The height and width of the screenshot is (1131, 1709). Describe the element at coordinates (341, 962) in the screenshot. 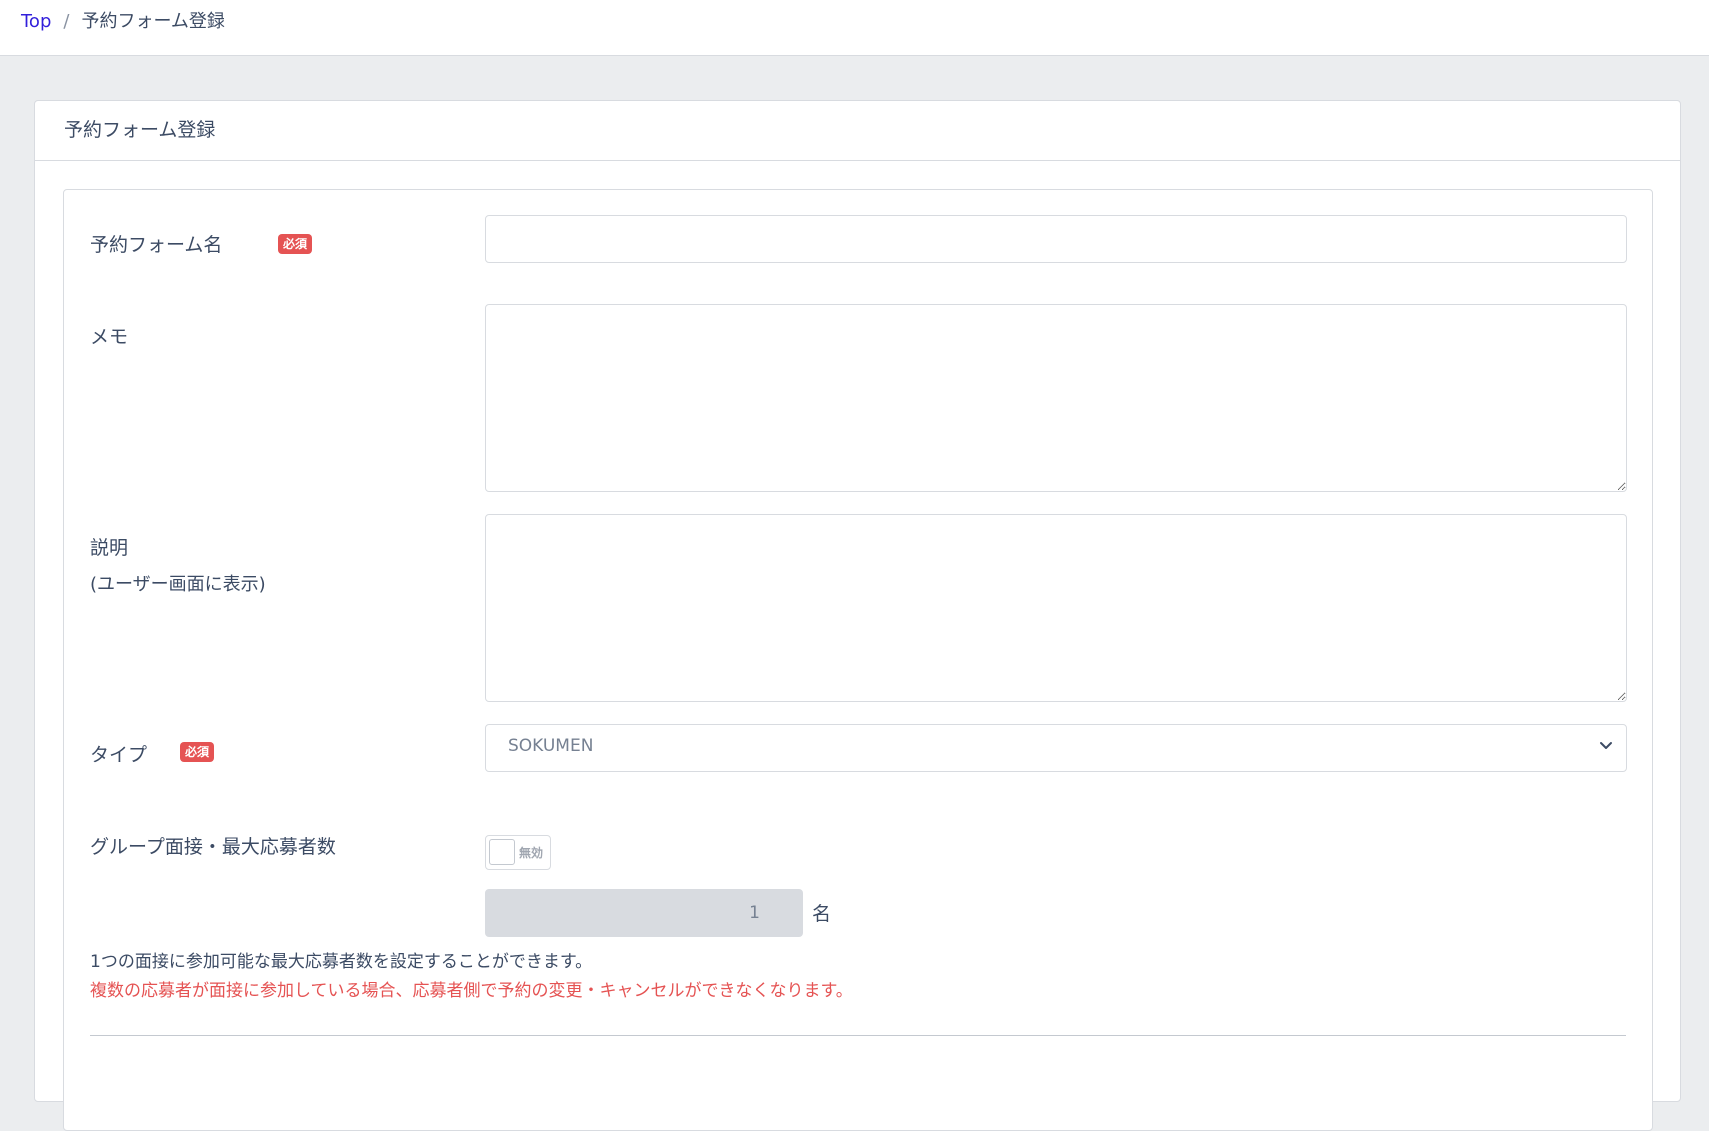

I see `group-help-text: 1つの面接に参加可能な最大応募者数を設定することができます。` at that location.